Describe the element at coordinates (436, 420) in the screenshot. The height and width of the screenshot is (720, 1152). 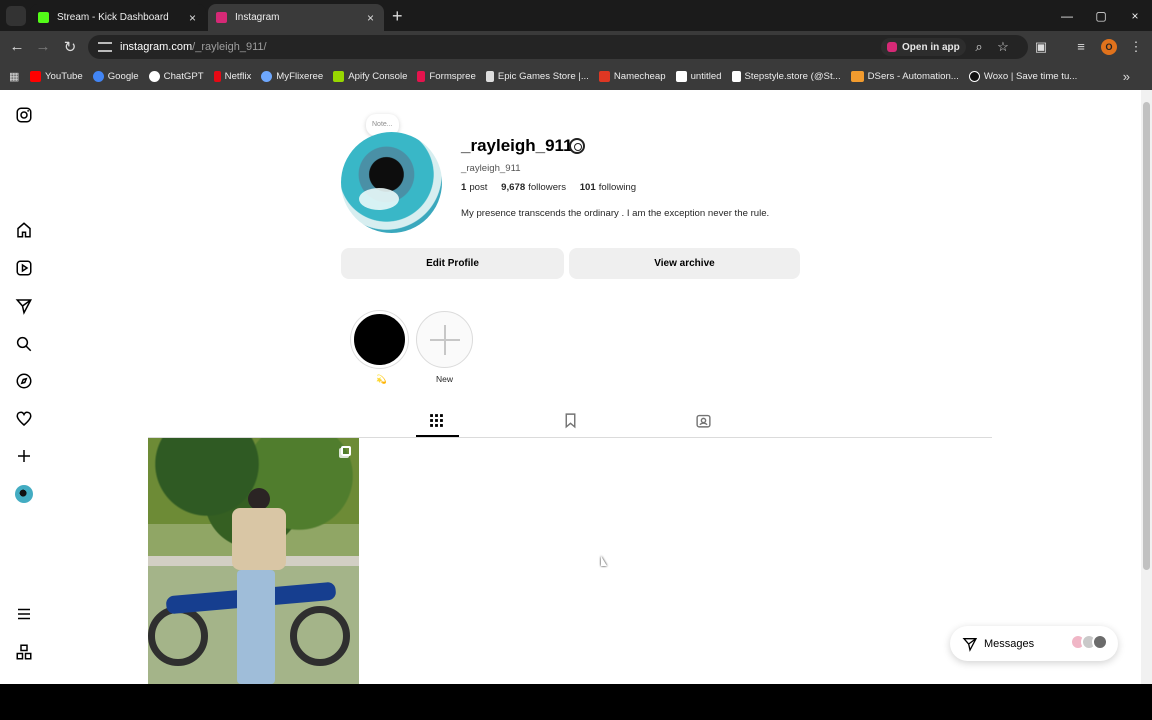
I see `posts-grid-tab-icon` at that location.